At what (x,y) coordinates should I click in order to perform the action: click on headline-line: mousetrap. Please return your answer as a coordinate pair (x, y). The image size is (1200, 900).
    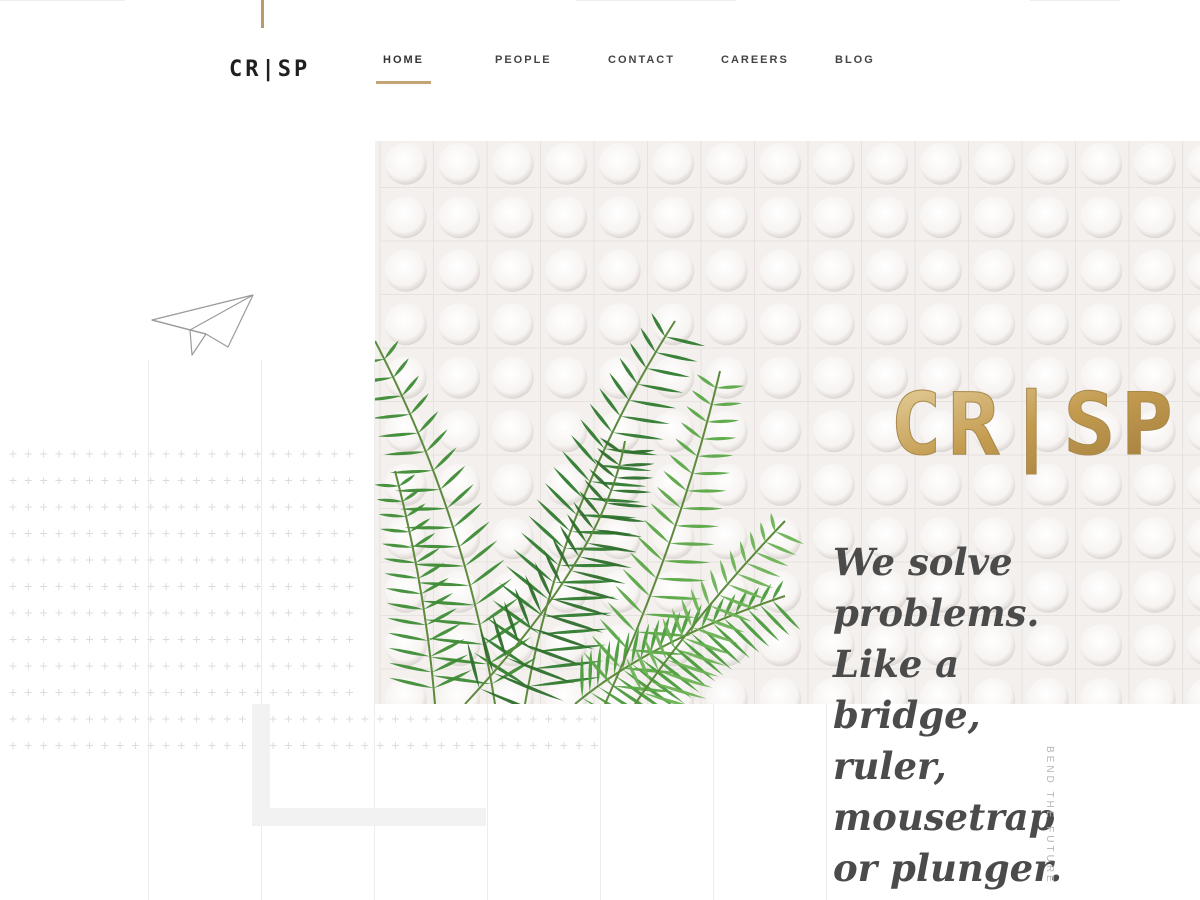
    Looking at the image, I should click on (944, 817).